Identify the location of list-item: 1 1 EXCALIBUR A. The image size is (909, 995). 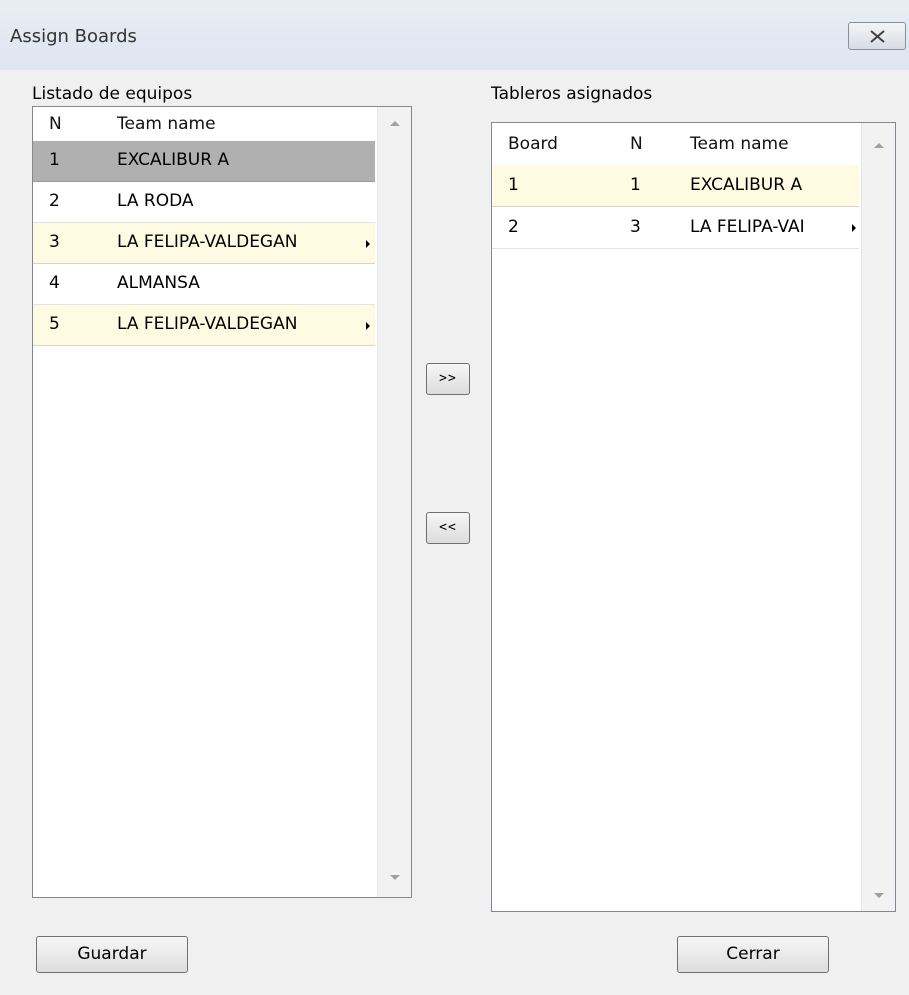
(675, 186).